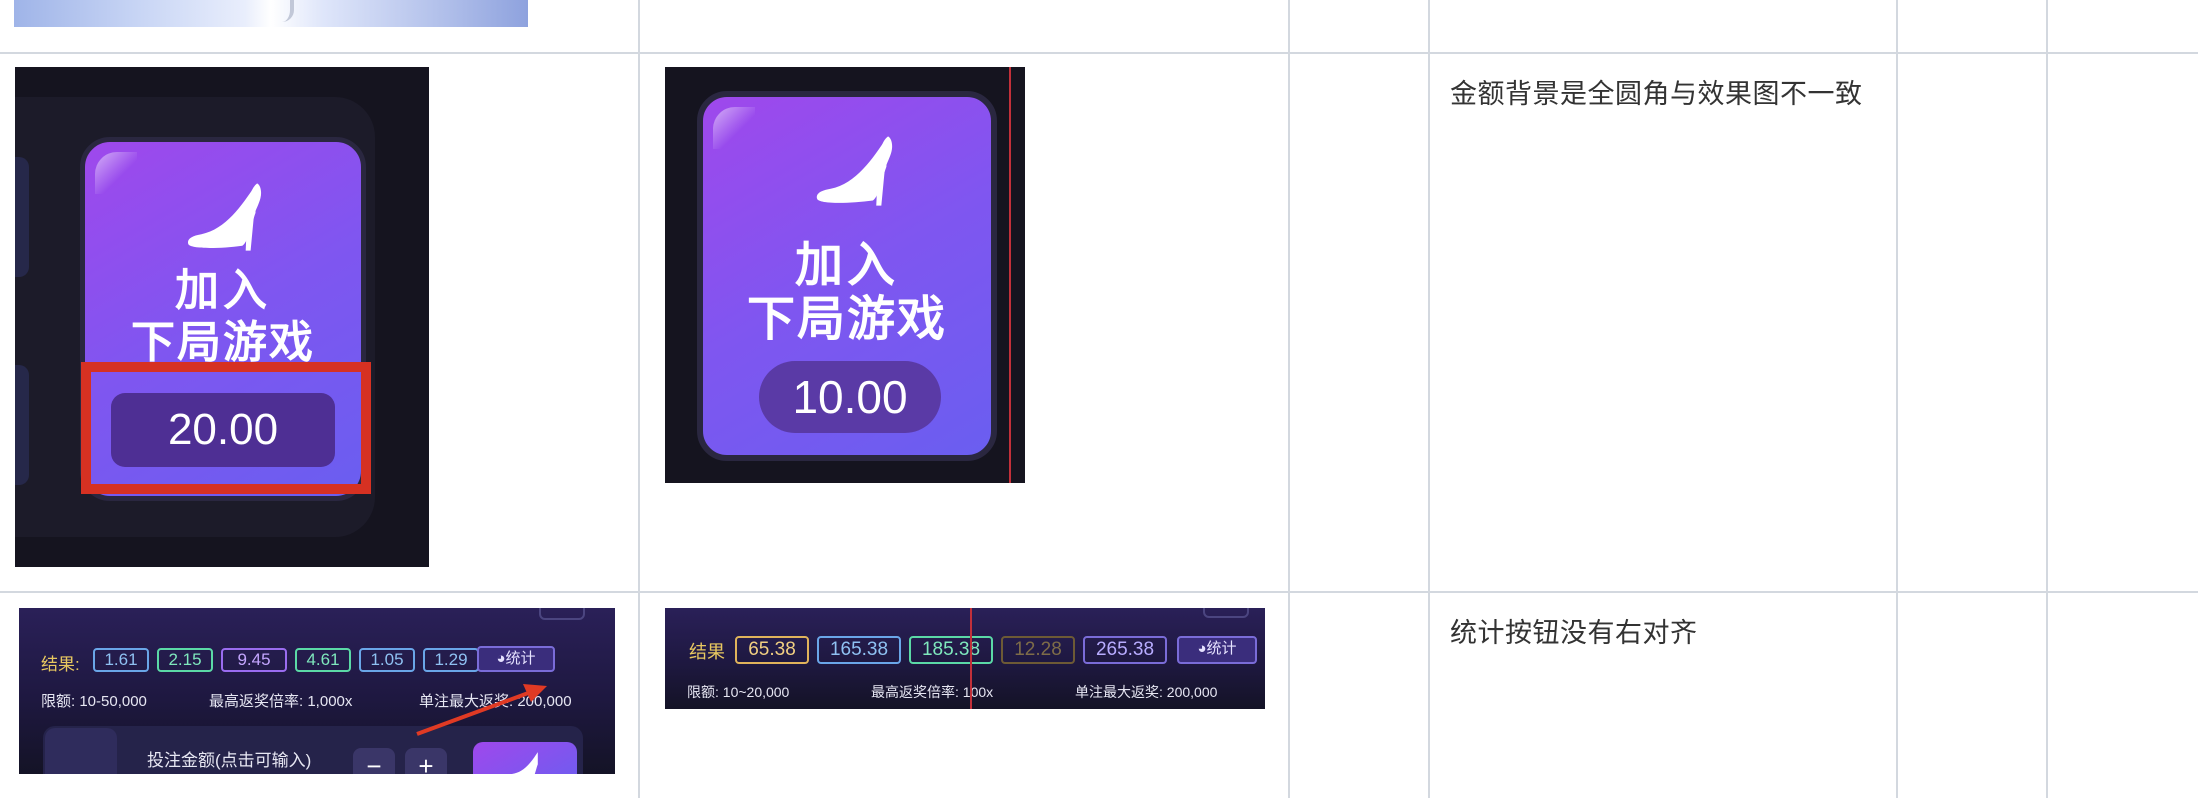 Image resolution: width=2198 pixels, height=798 pixels. What do you see at coordinates (1125, 650) in the screenshot?
I see `result-chip: 265.38` at bounding box center [1125, 650].